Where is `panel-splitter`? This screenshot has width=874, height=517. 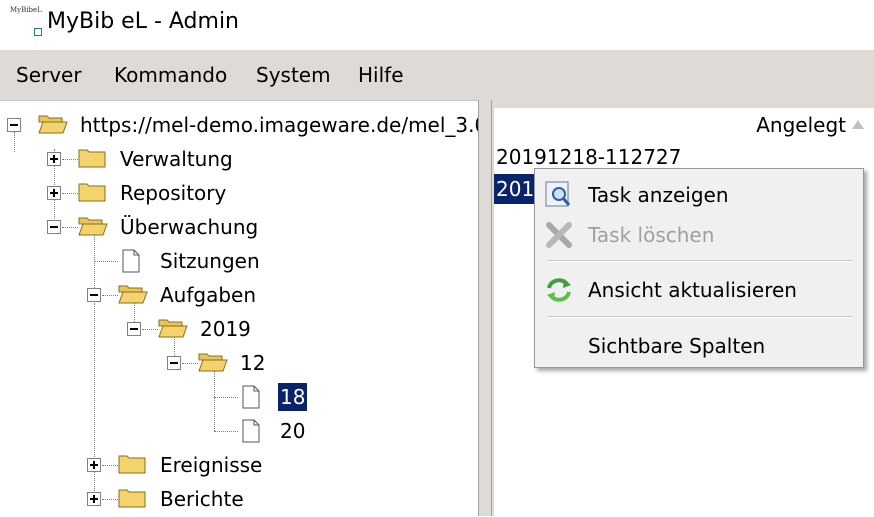 panel-splitter is located at coordinates (485, 308).